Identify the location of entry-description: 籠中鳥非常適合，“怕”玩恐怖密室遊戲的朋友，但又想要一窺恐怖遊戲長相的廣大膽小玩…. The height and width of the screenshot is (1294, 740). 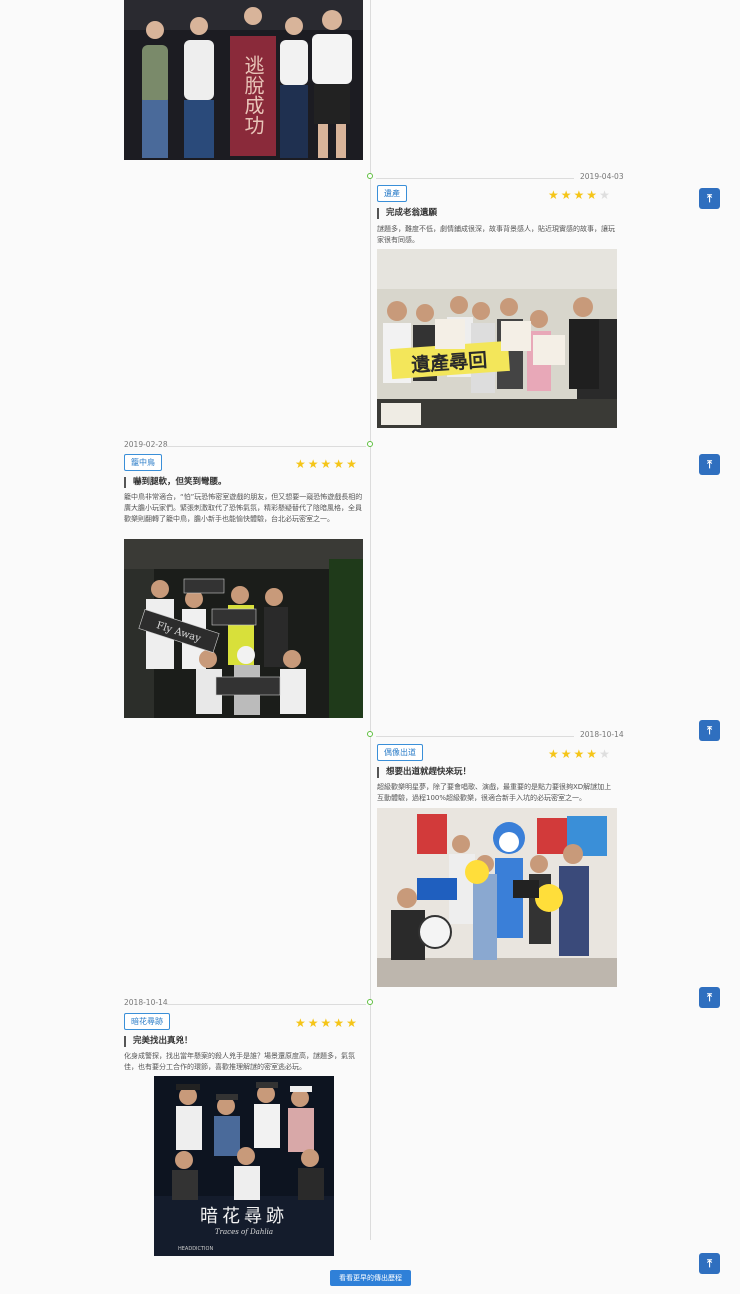
(243, 508).